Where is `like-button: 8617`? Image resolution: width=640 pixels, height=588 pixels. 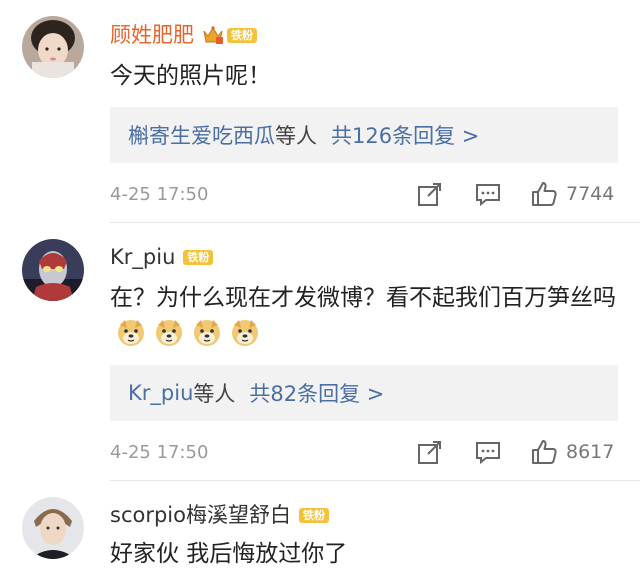 like-button: 8617 is located at coordinates (572, 452).